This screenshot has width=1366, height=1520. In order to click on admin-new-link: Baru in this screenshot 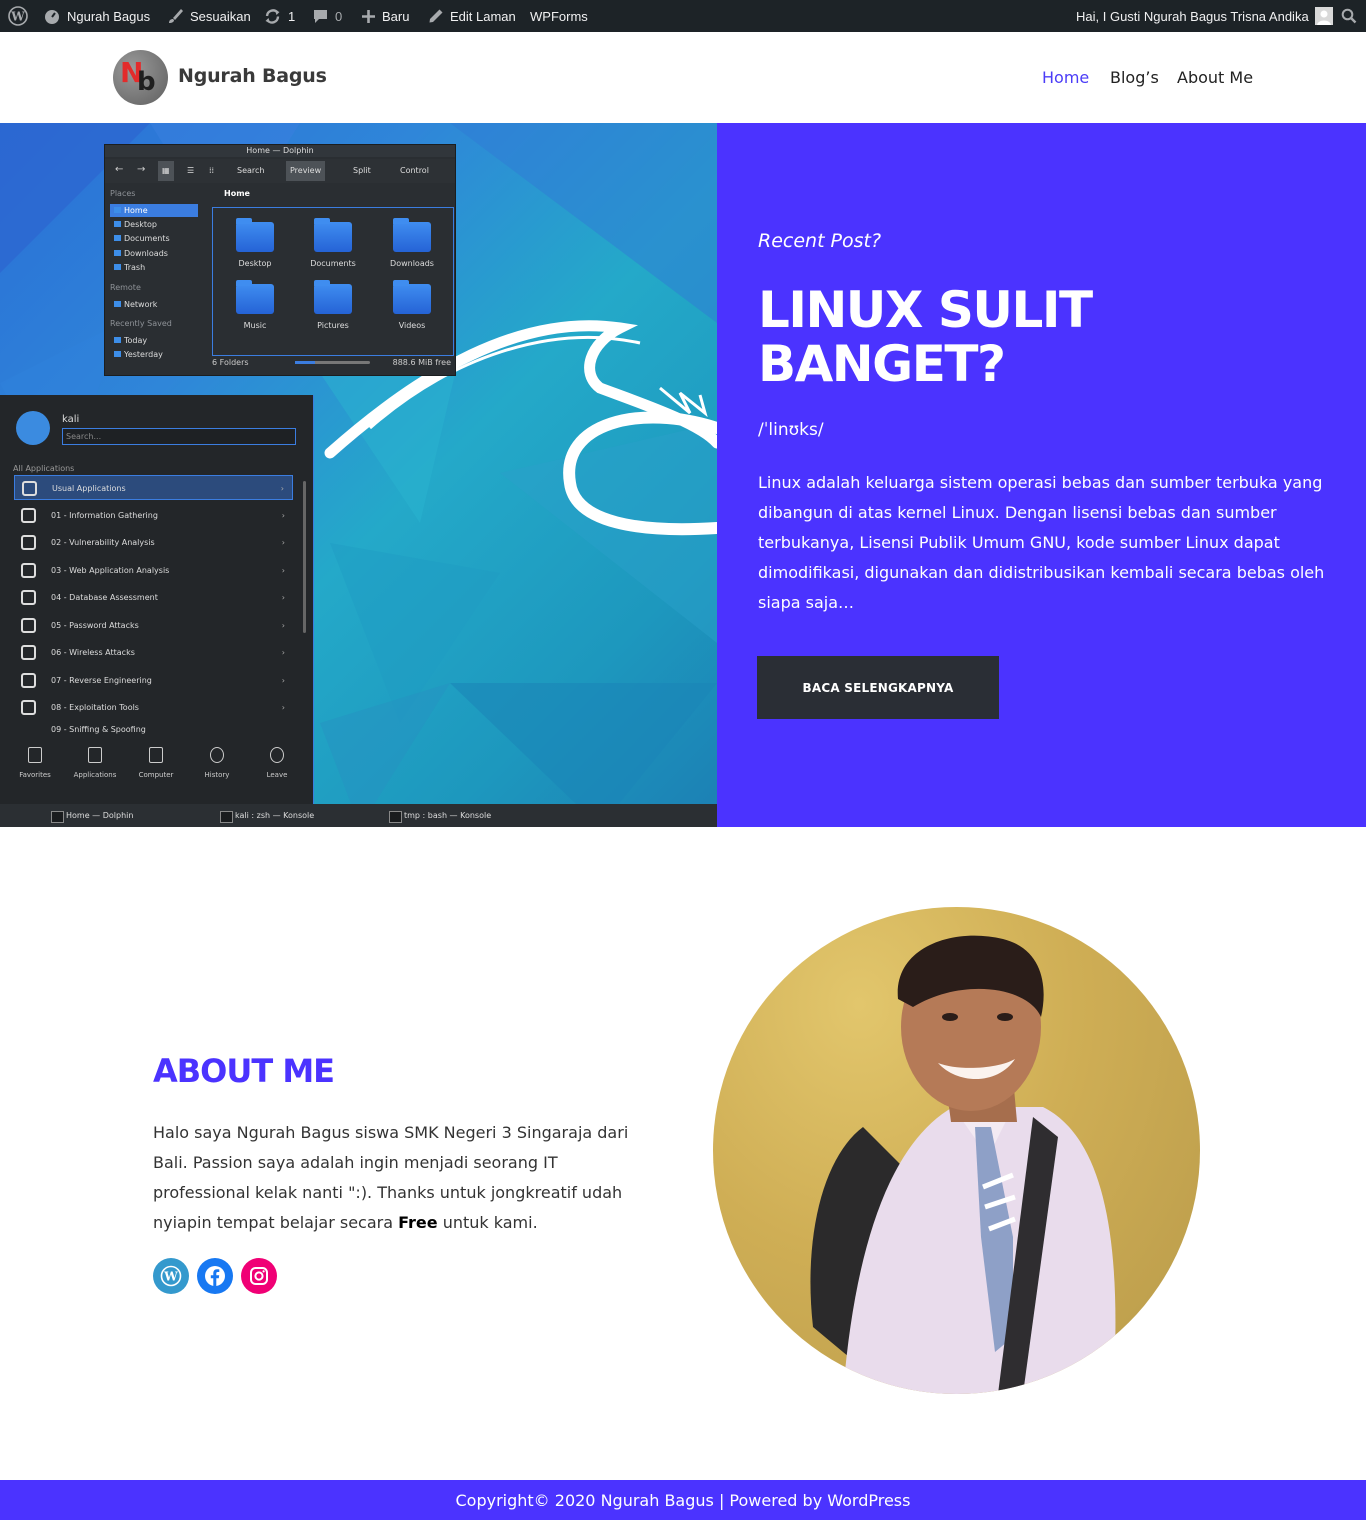, I will do `click(385, 16)`.